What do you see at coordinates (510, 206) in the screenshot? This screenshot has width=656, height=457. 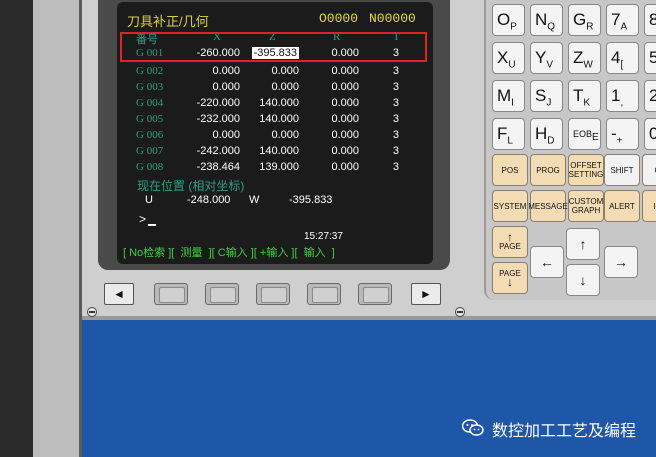 I see `system-button: SYSTEM` at bounding box center [510, 206].